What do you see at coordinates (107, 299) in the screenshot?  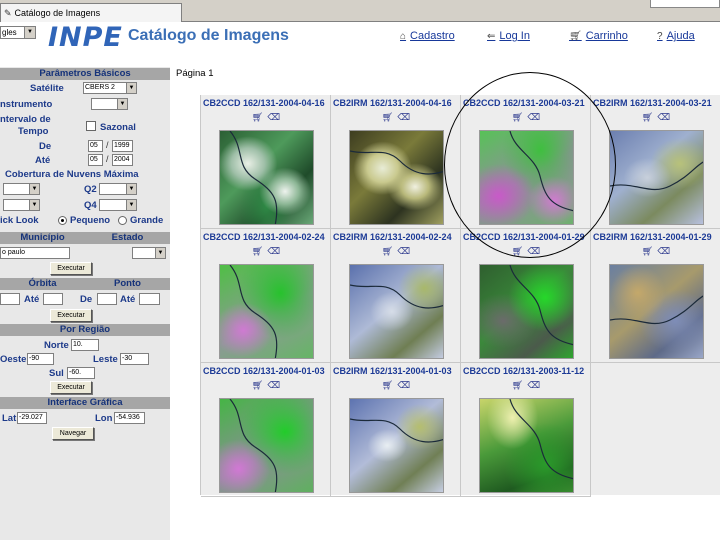 I see `ponto-from-input` at bounding box center [107, 299].